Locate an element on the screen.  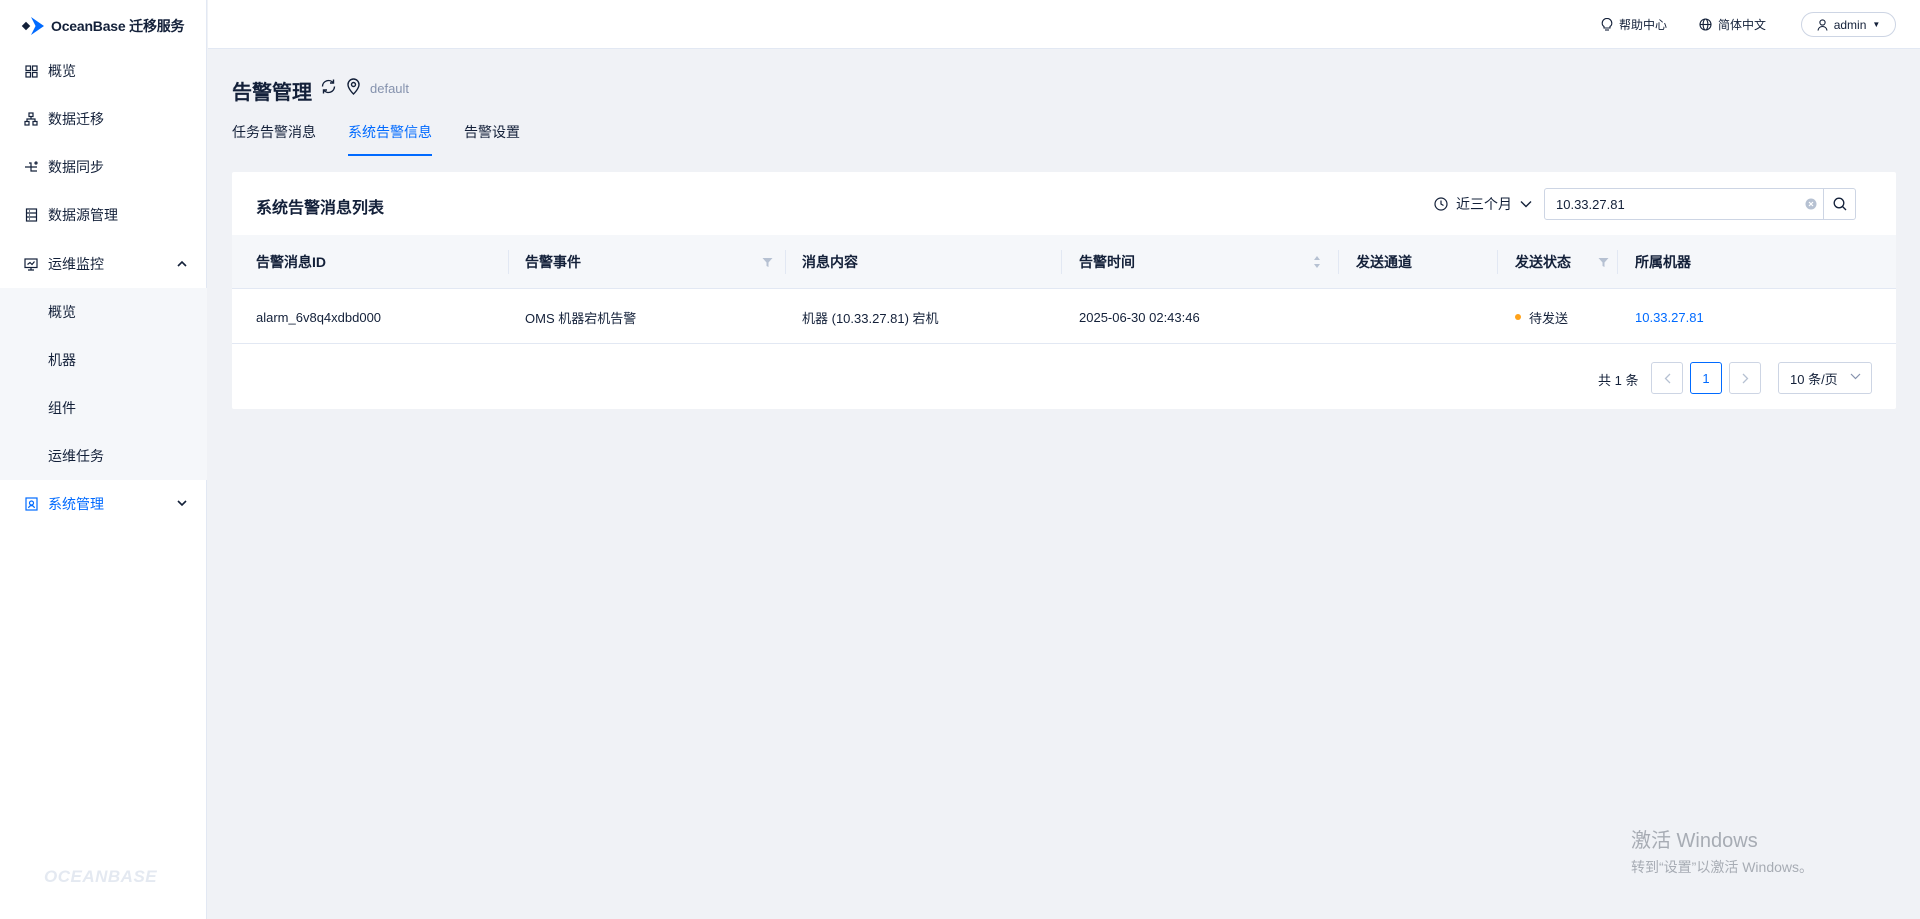
search-box is located at coordinates (1700, 204).